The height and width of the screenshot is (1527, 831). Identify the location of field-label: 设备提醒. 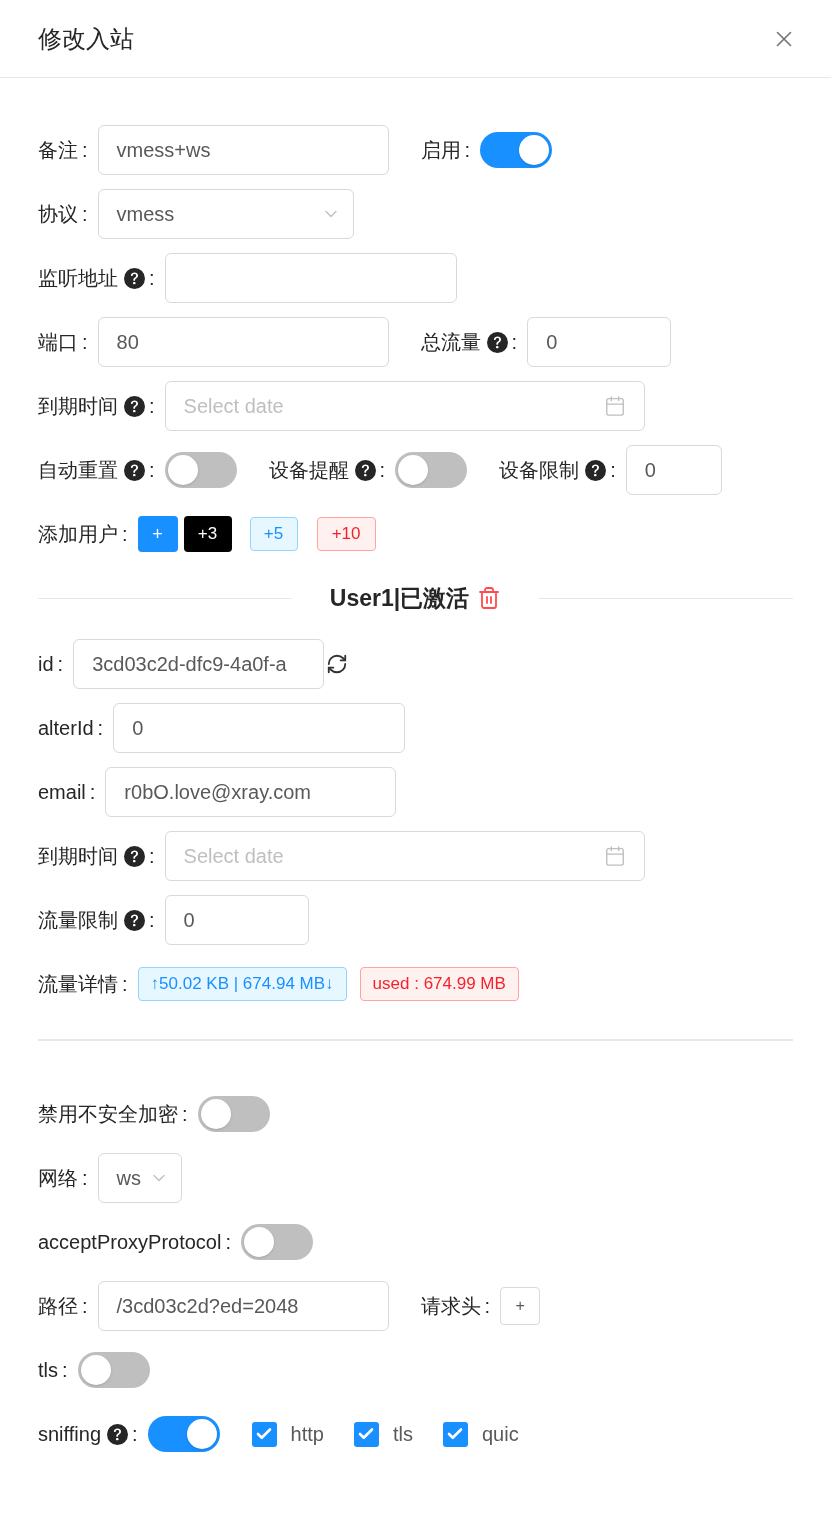
(308, 470).